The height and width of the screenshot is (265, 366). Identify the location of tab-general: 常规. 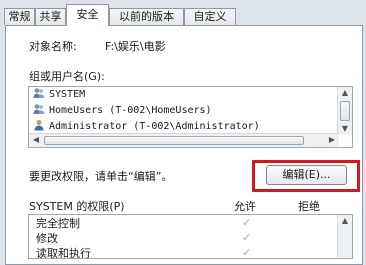
(19, 16).